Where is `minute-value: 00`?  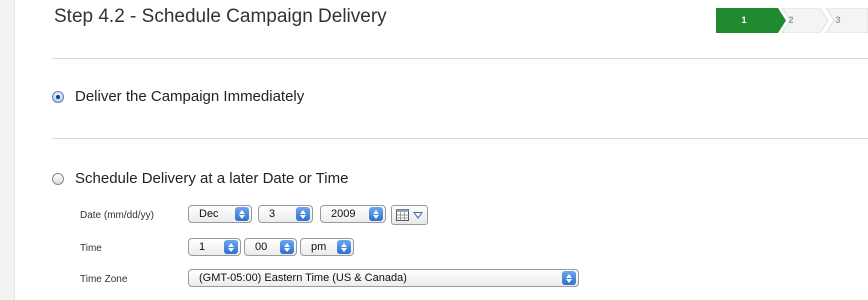 minute-value: 00 is located at coordinates (261, 247).